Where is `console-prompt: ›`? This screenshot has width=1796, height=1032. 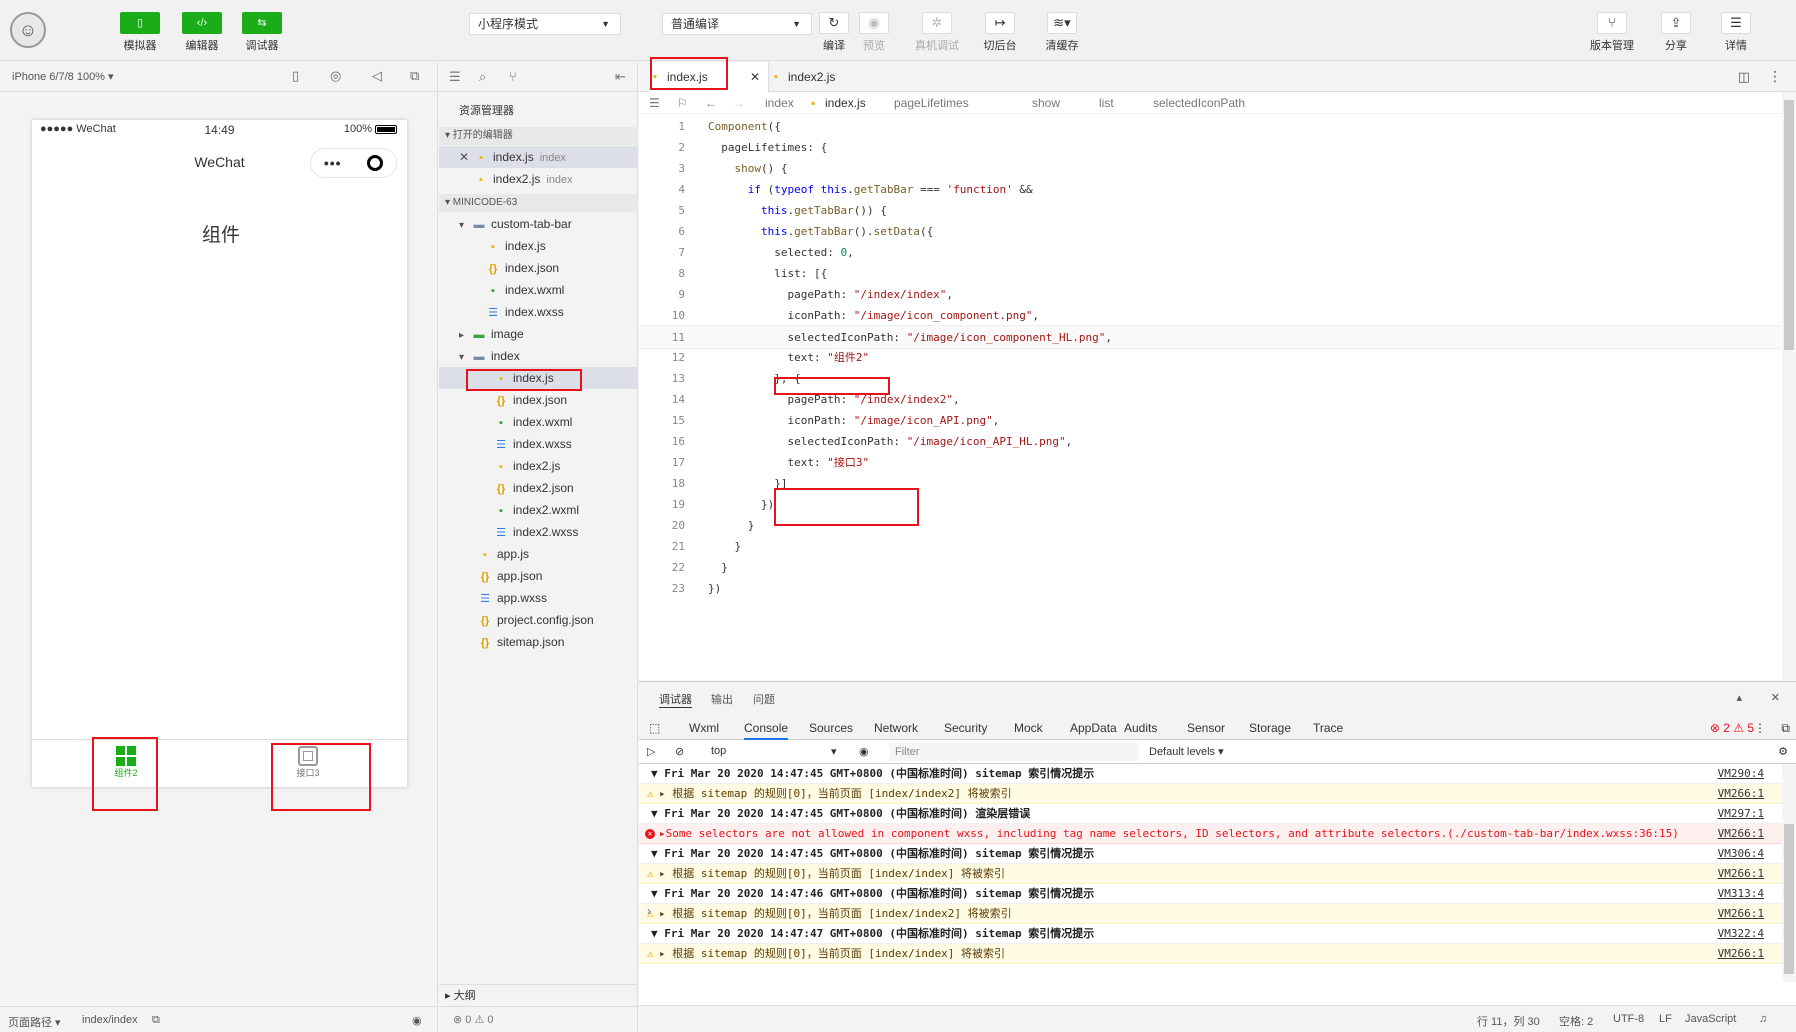 console-prompt: › is located at coordinates (649, 911).